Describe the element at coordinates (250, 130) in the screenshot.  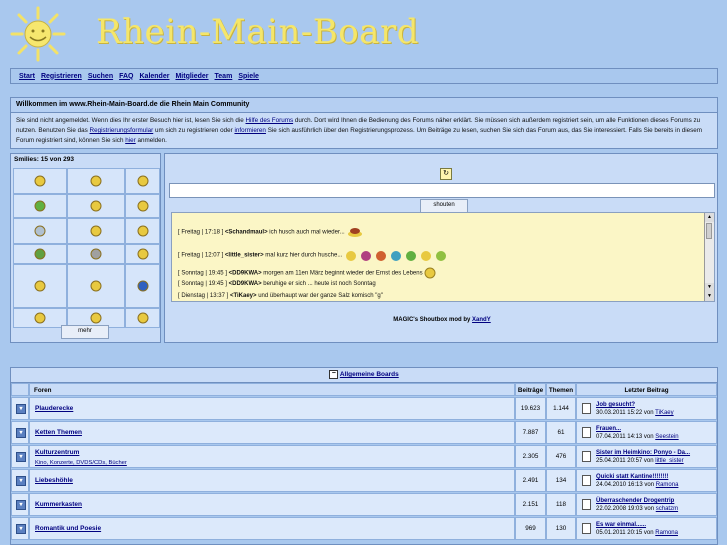
I see `inform-link: informieren` at that location.